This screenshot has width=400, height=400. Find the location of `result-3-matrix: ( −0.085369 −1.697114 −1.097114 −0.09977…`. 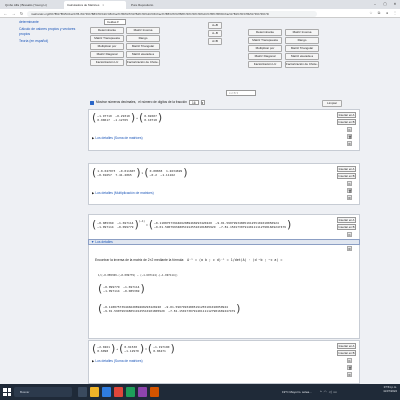

result-3-matrix: ( −0.085369 −1.697114 −1.097114 −0.09977… is located at coordinates (192, 224).